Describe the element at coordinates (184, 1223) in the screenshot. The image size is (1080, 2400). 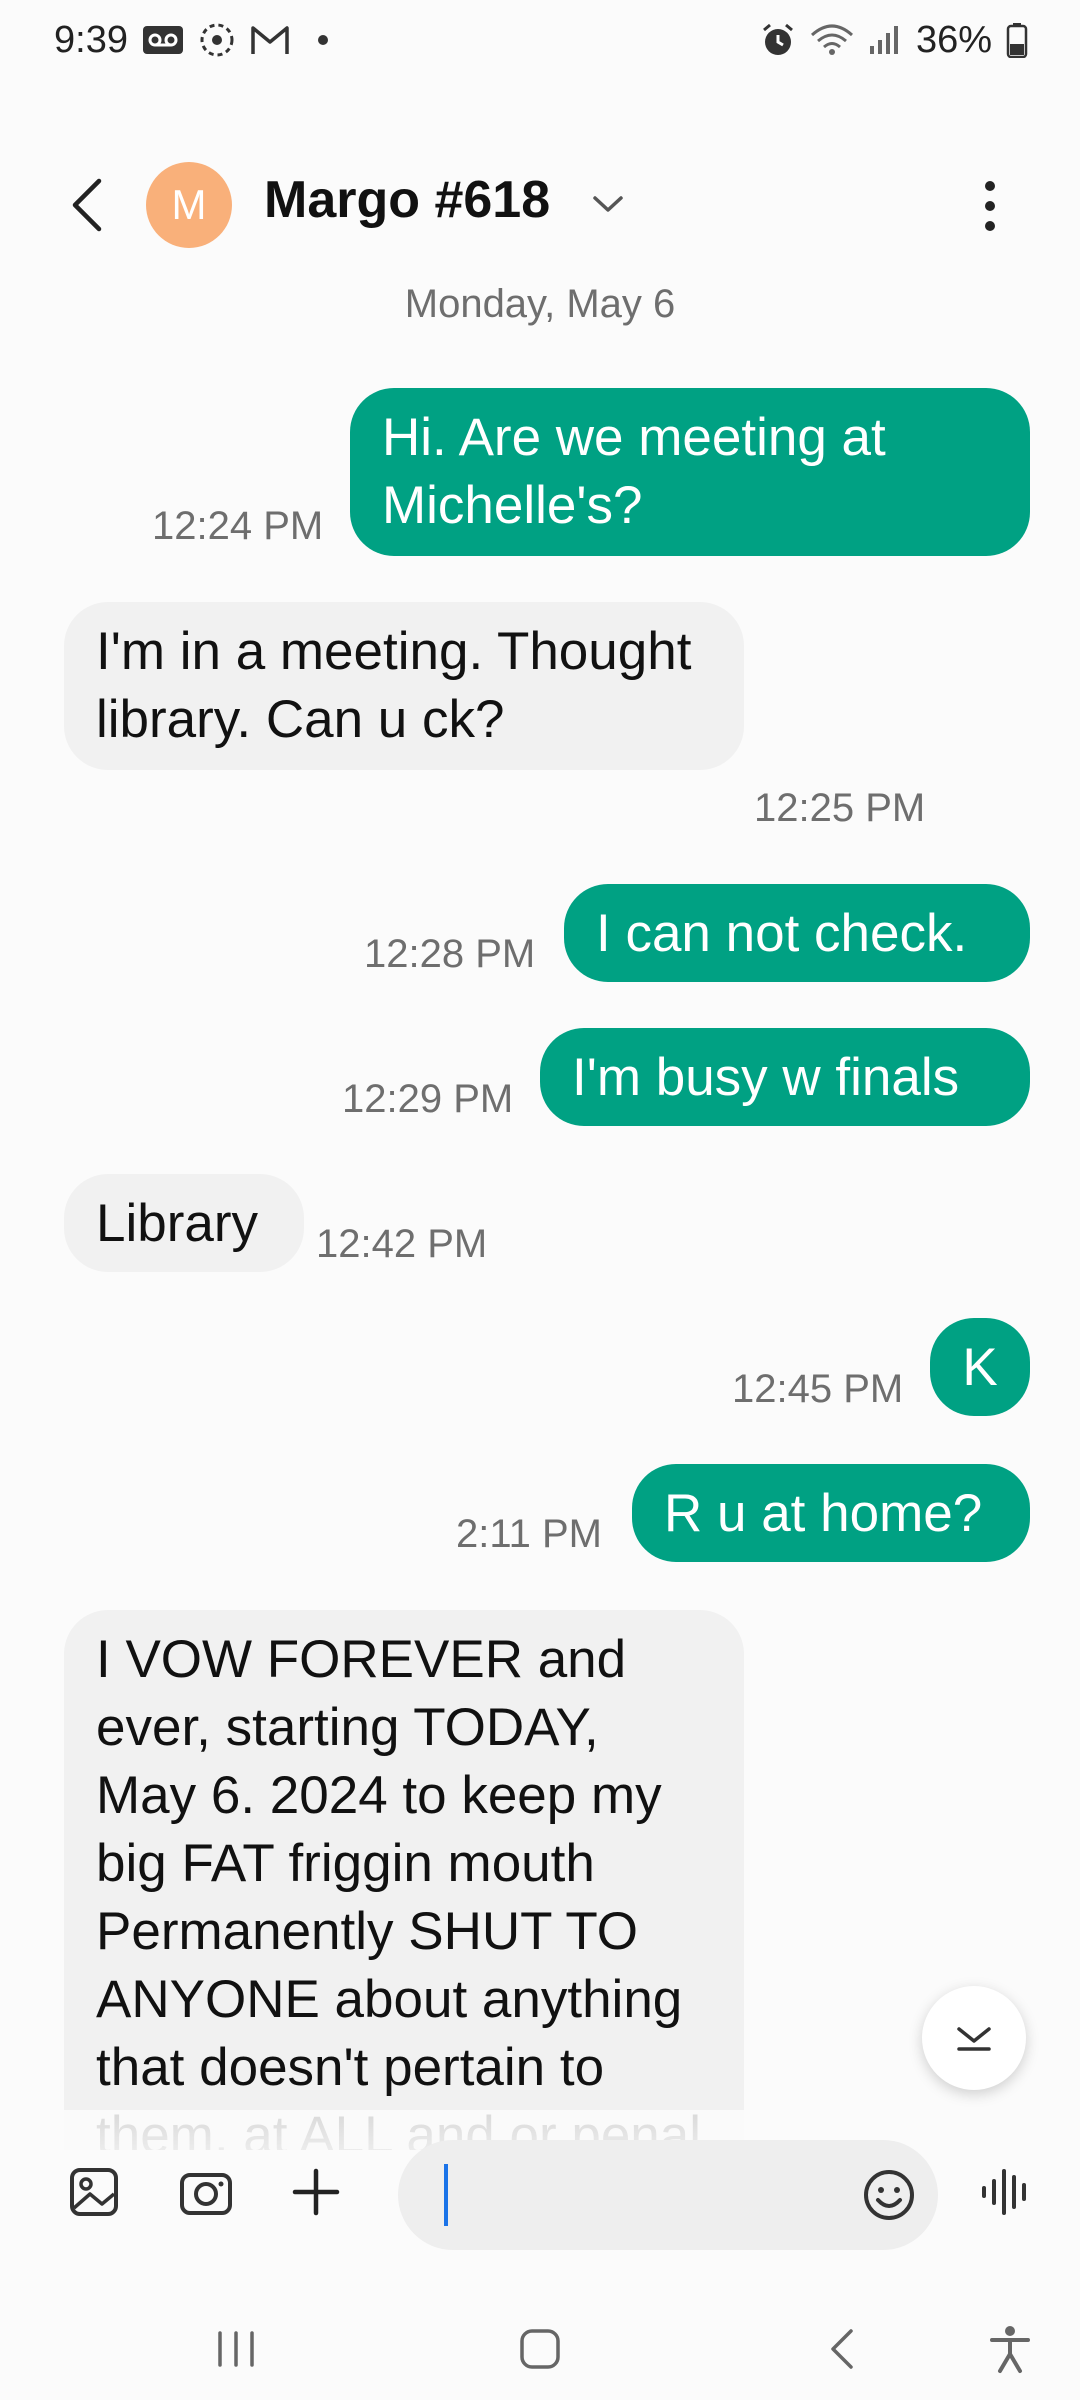
I see `received-message: Library` at that location.